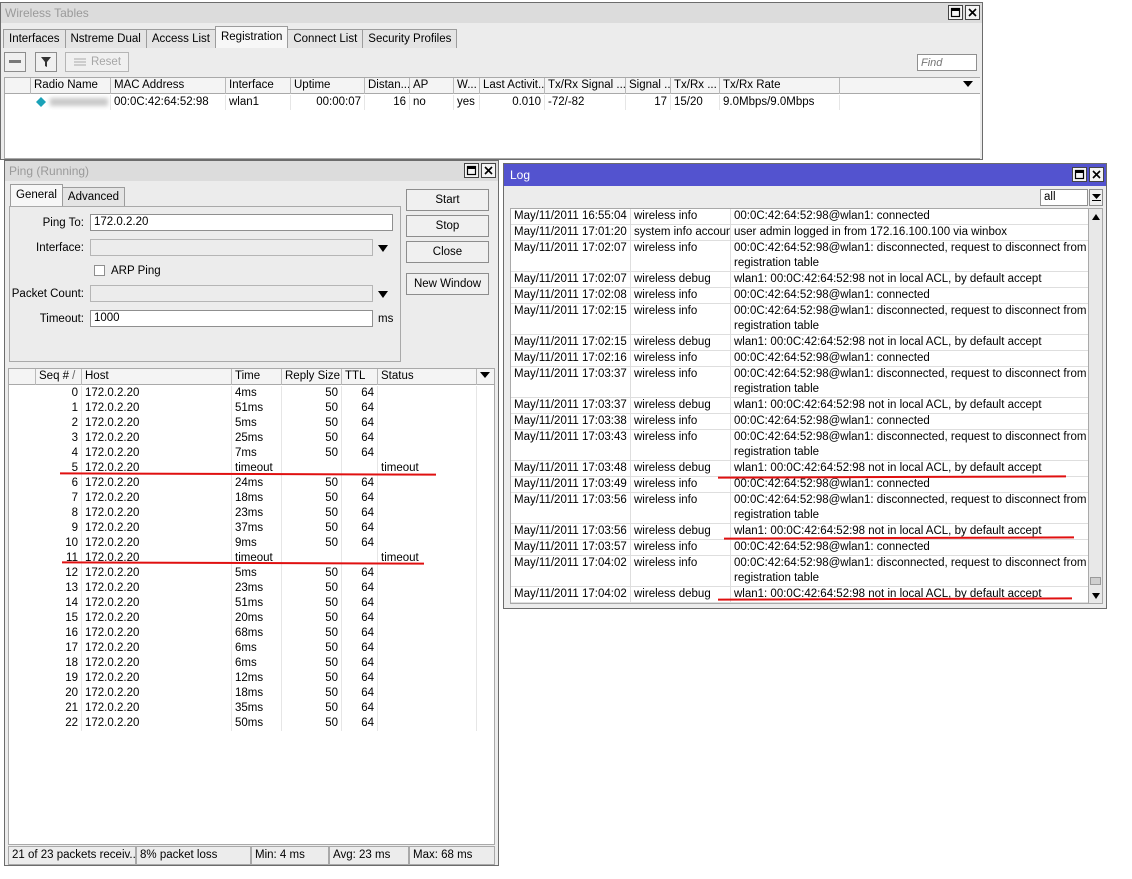  What do you see at coordinates (251, 408) in the screenshot?
I see `ping-row: 1 172.0.2.20 51ms 50 64` at bounding box center [251, 408].